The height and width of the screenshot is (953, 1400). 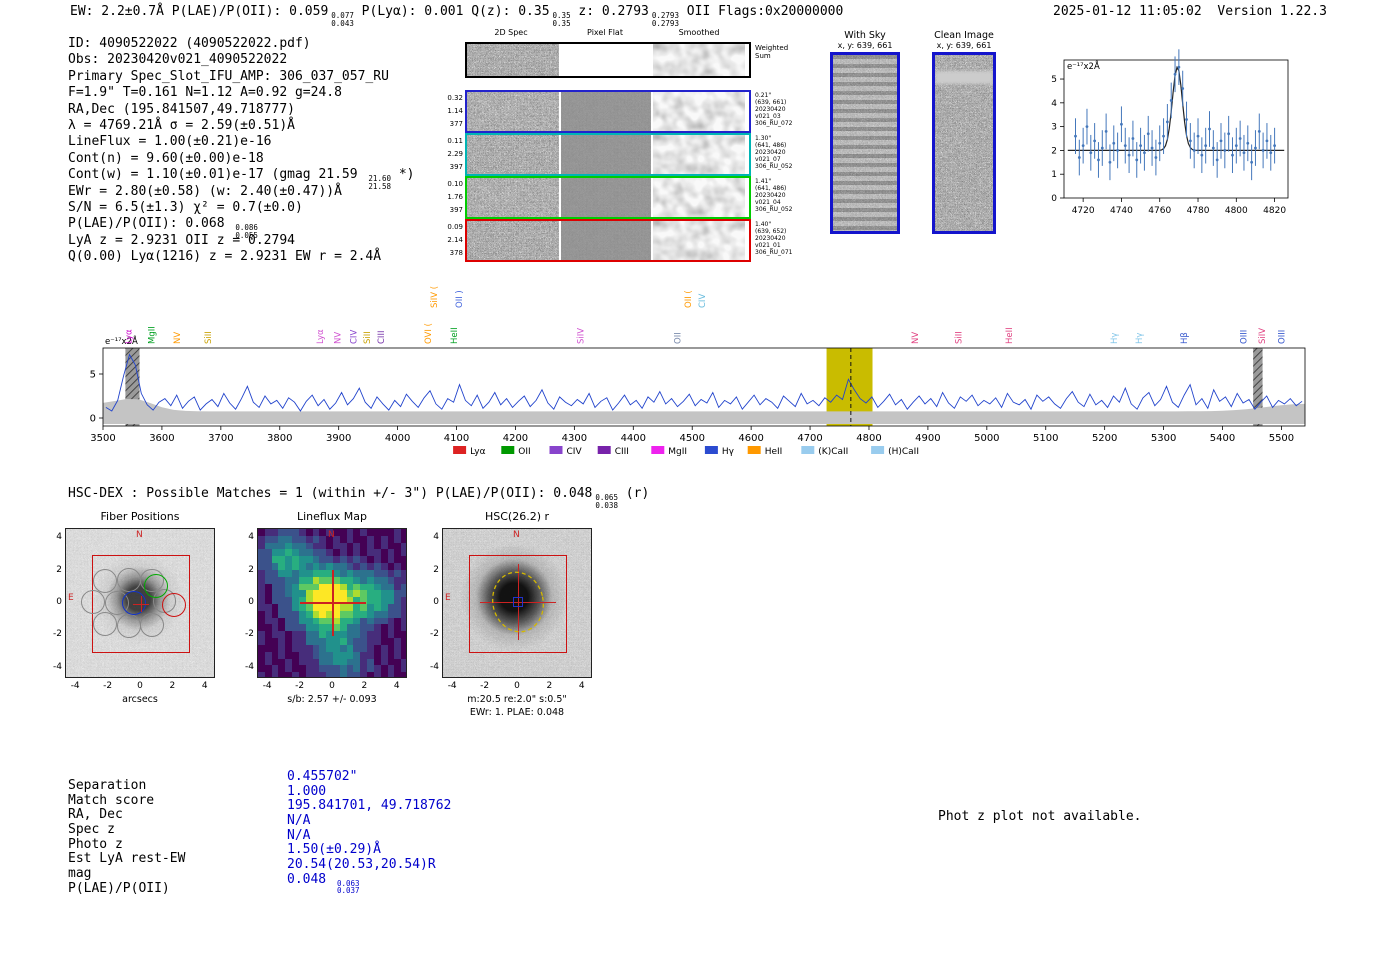 What do you see at coordinates (95, 844) in the screenshot?
I see `match-row-label: Photo z` at bounding box center [95, 844].